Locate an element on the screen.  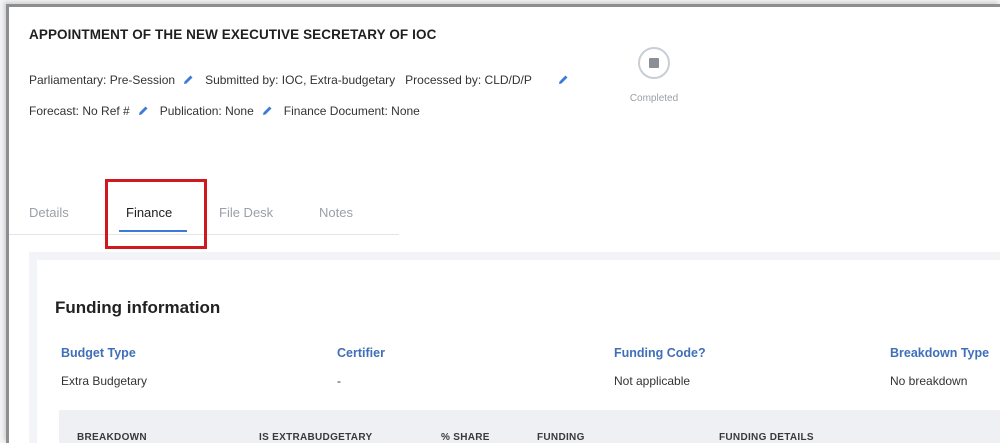
field-label: Certifier is located at coordinates (361, 353).